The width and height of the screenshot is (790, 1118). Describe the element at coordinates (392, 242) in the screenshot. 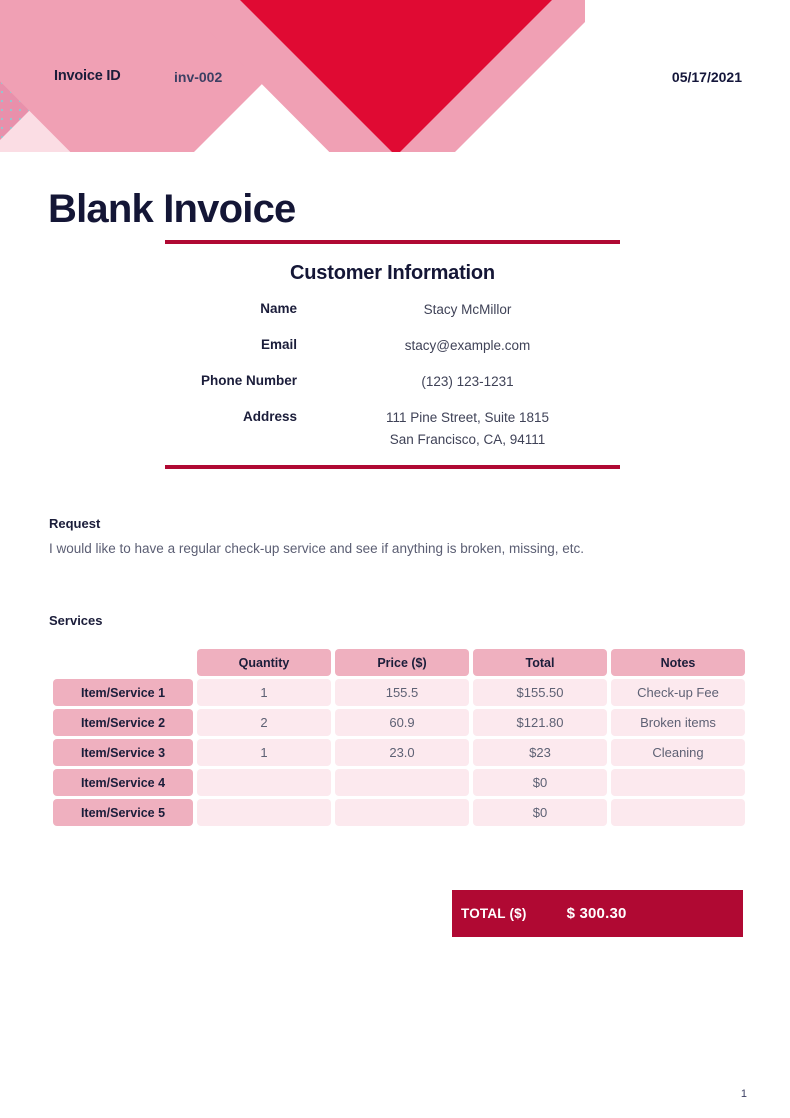

I see `divider-top` at that location.